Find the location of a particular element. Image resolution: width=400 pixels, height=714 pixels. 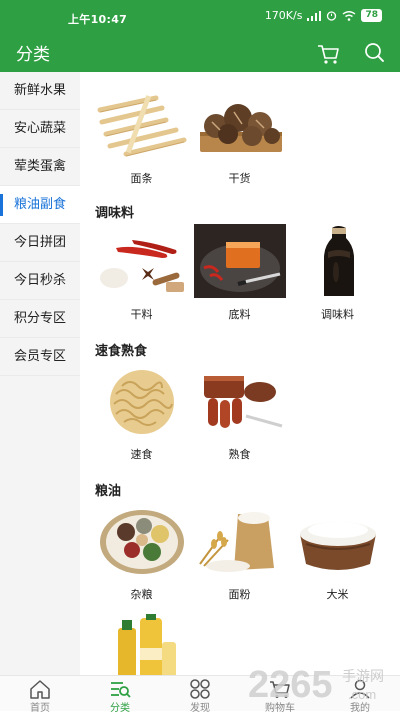

cooking-oil-image is located at coordinates (141, 644).